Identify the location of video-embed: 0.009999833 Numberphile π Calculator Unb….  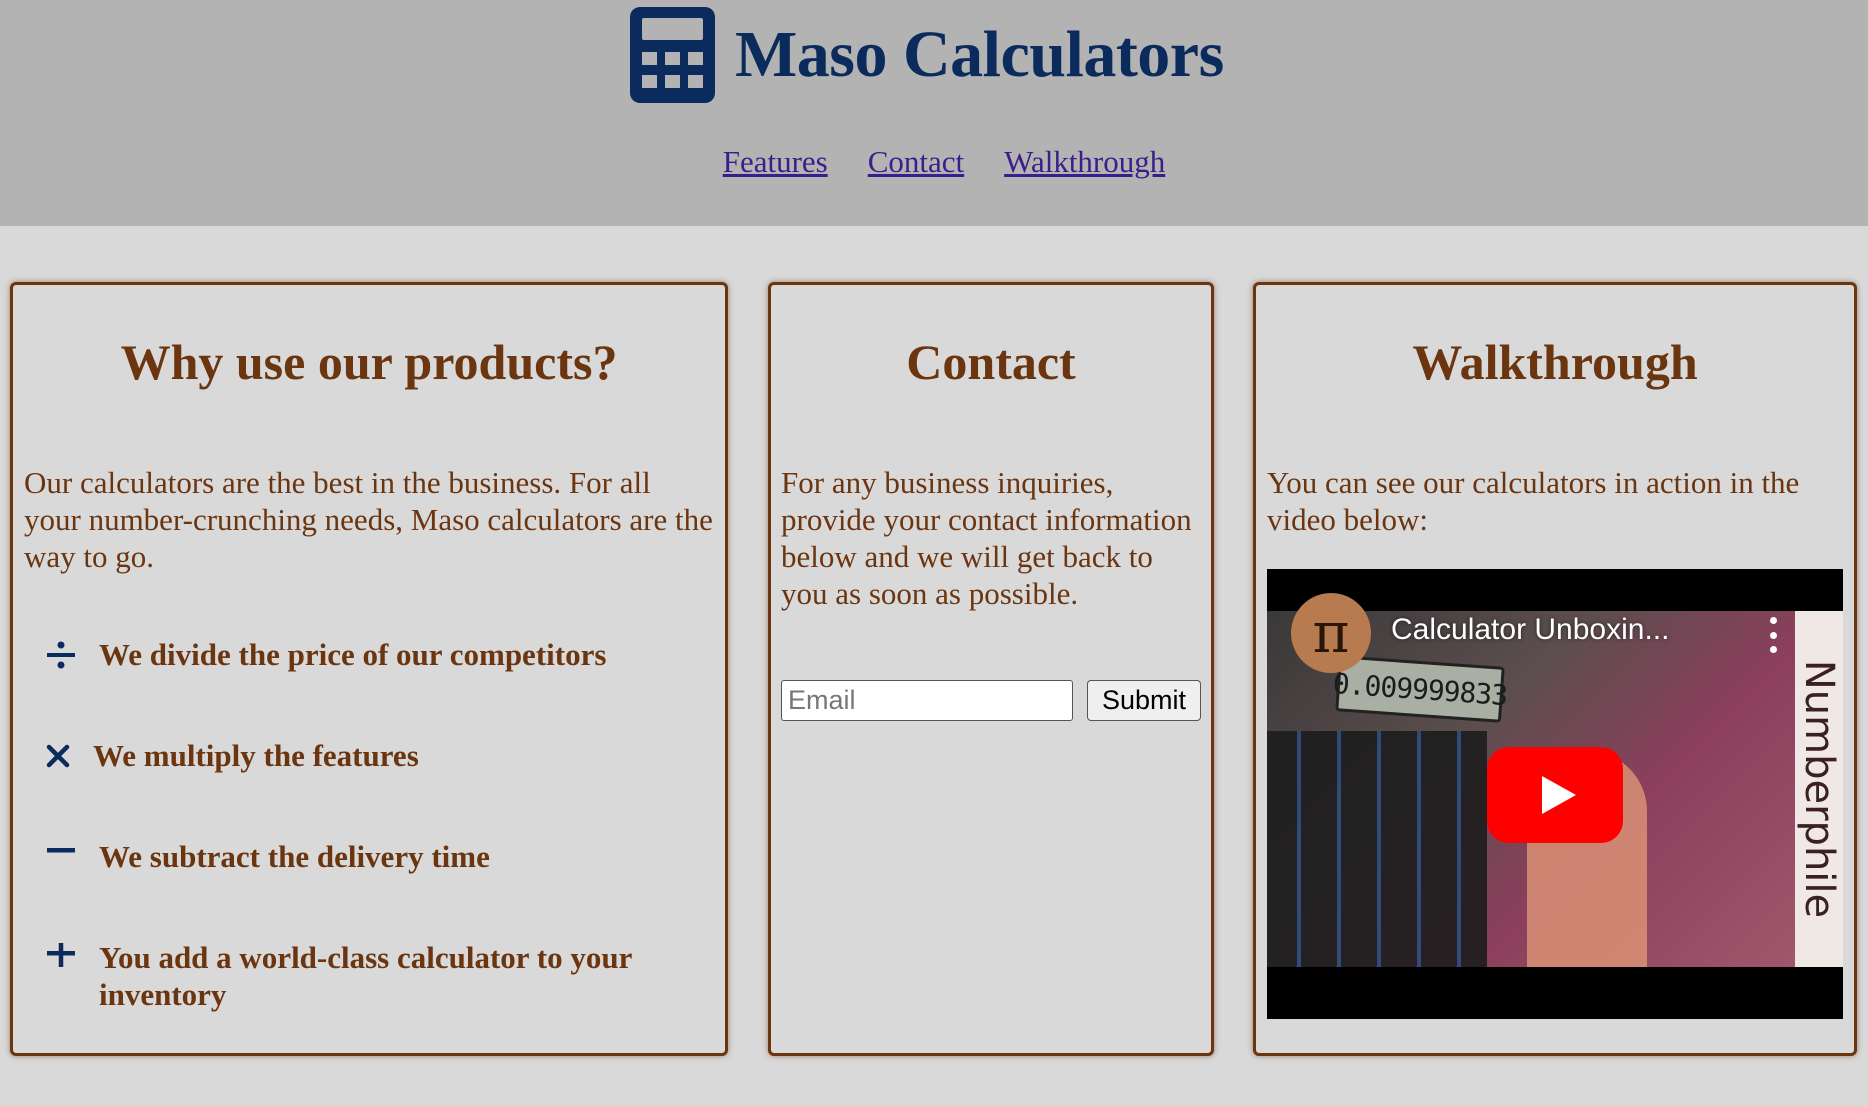
(1555, 794).